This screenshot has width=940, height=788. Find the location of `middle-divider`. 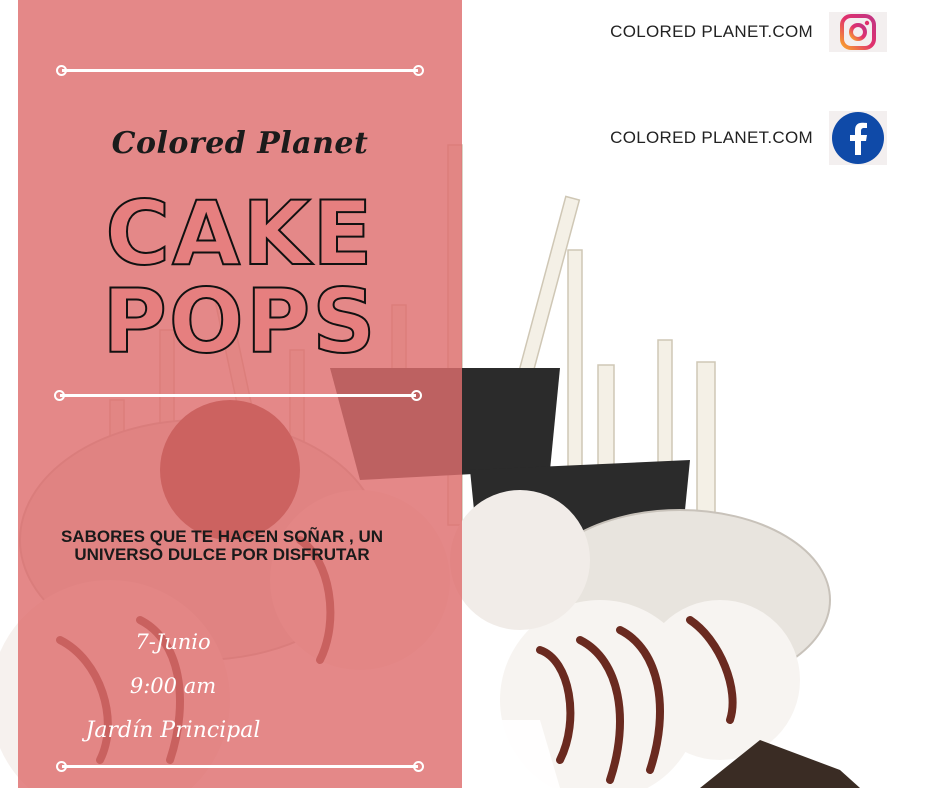

middle-divider is located at coordinates (238, 395).